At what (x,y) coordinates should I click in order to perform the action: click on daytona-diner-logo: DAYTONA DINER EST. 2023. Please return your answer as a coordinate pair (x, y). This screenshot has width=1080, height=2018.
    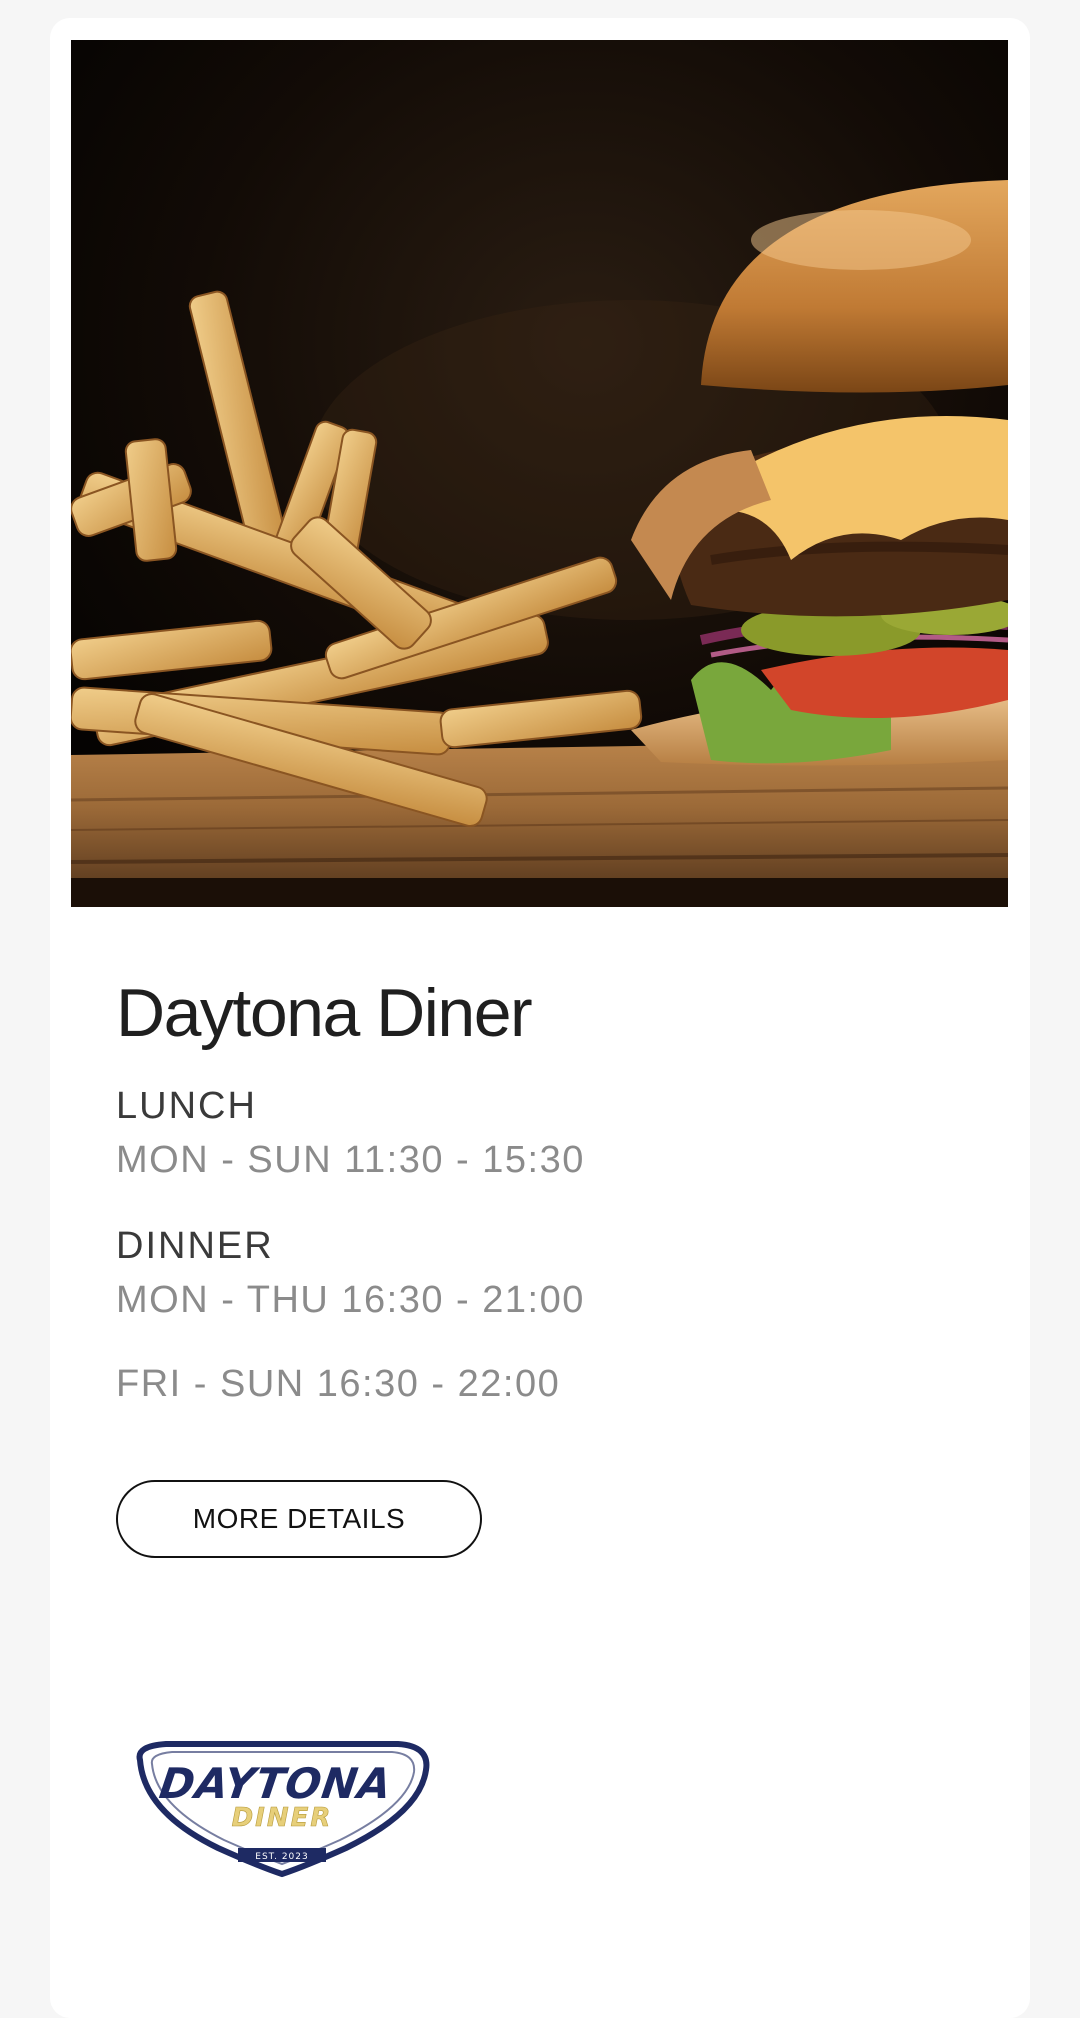
    Looking at the image, I should click on (282, 1809).